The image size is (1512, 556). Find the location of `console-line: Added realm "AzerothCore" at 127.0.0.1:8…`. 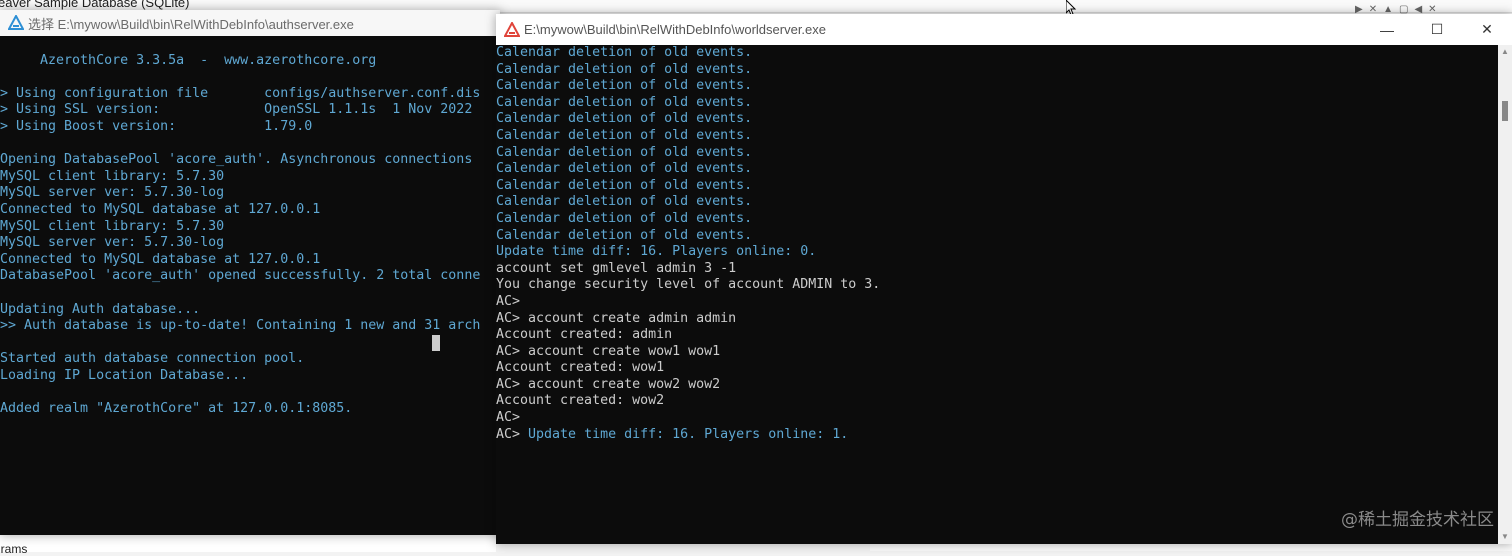

console-line: Added realm "AzerothCore" at 127.0.0.1:8… is located at coordinates (250, 409).